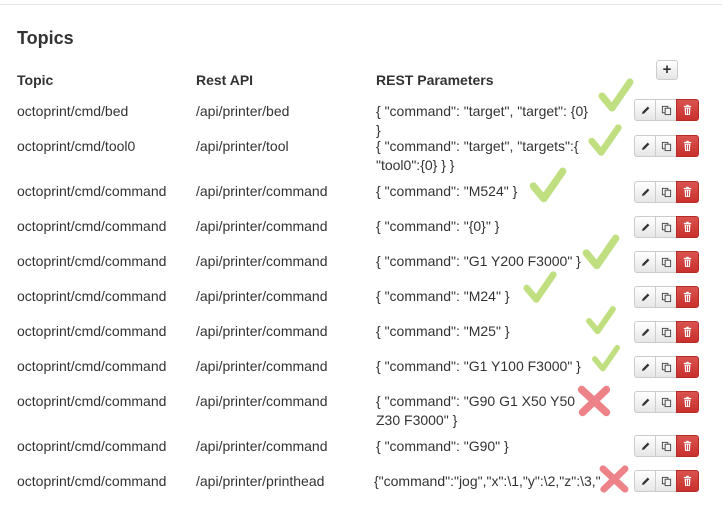  Describe the element at coordinates (438, 226) in the screenshot. I see `rest-parameters-cell: { "command": "{0}" }` at that location.